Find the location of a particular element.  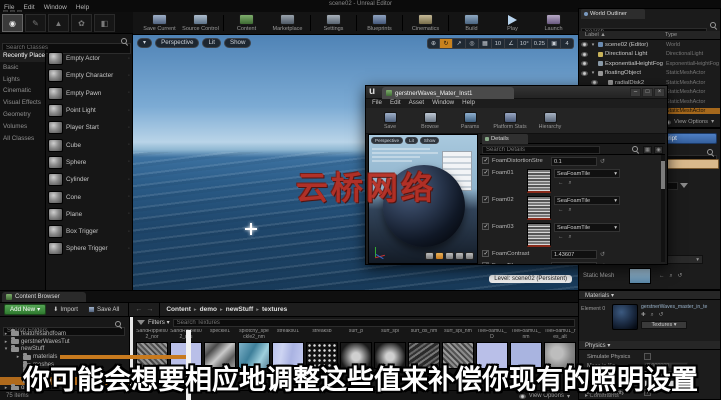

asset-action-icons: ← ⌕ ↺ is located at coordinates (668, 276).